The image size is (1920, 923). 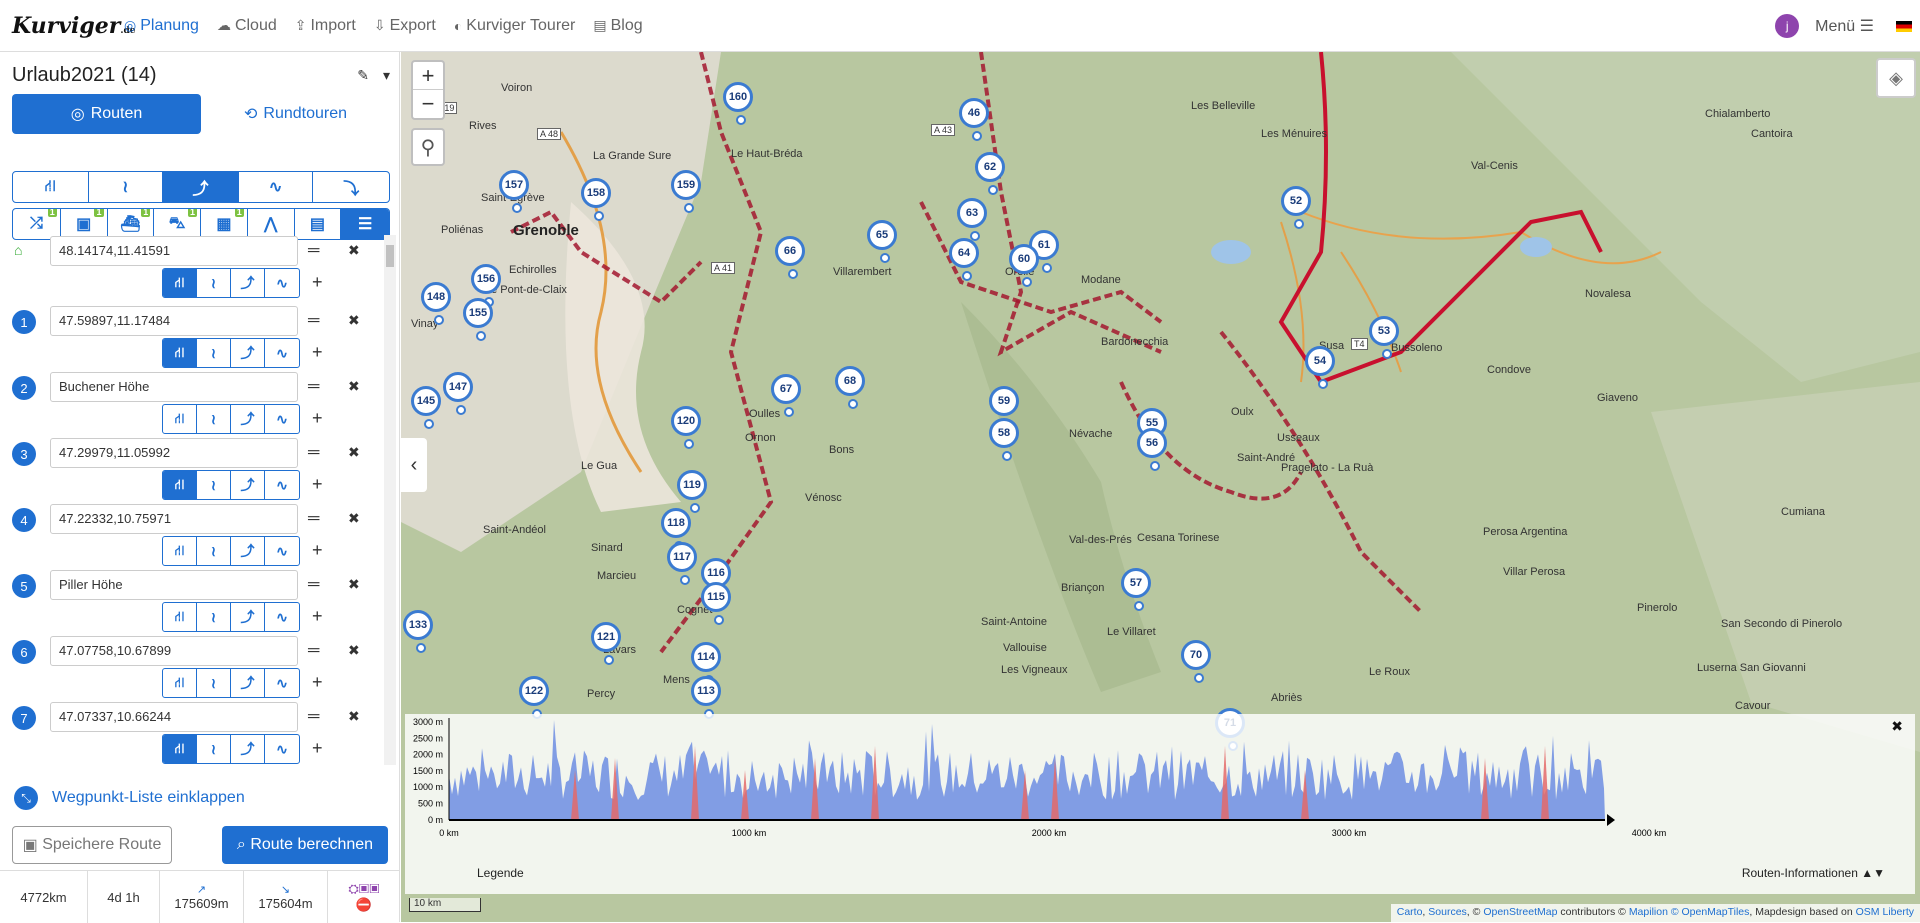 What do you see at coordinates (126, 187) in the screenshot?
I see `curvy-route-button: ≀` at bounding box center [126, 187].